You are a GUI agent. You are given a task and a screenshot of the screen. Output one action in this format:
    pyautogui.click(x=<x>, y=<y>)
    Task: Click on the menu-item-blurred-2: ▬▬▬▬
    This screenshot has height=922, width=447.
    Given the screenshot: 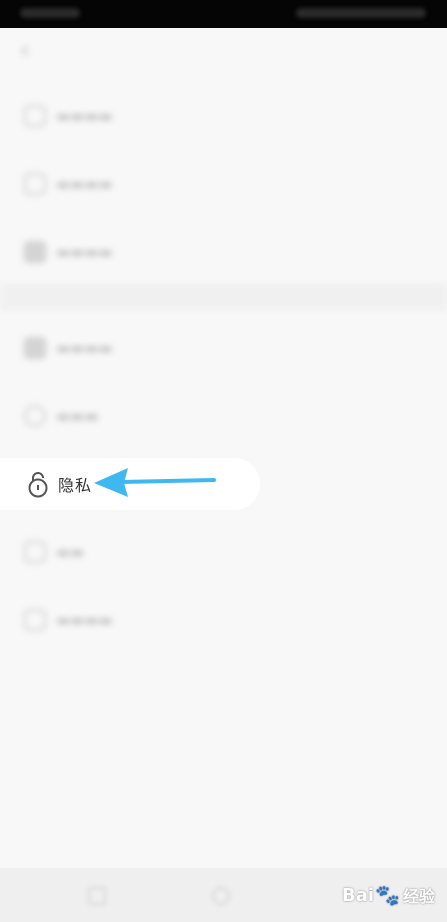 What is the action you would take?
    pyautogui.click(x=70, y=184)
    